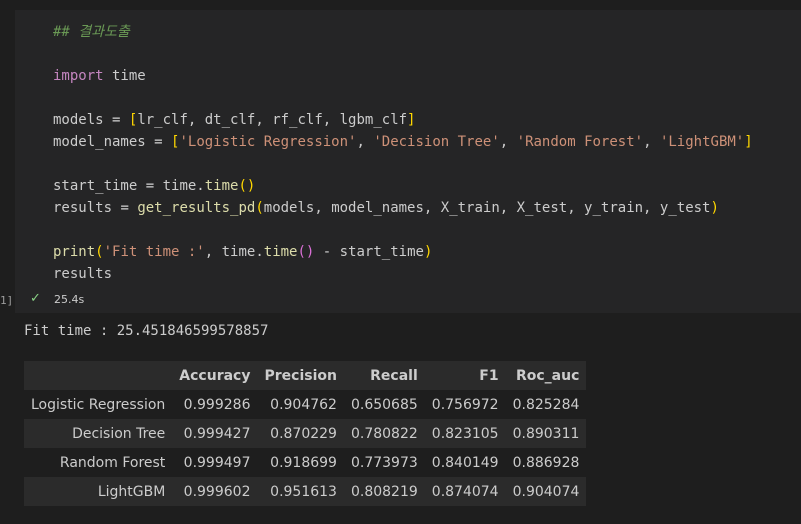 The width and height of the screenshot is (801, 524). Describe the element at coordinates (702, 142) in the screenshot. I see `code-token: 'LightGBM'` at that location.